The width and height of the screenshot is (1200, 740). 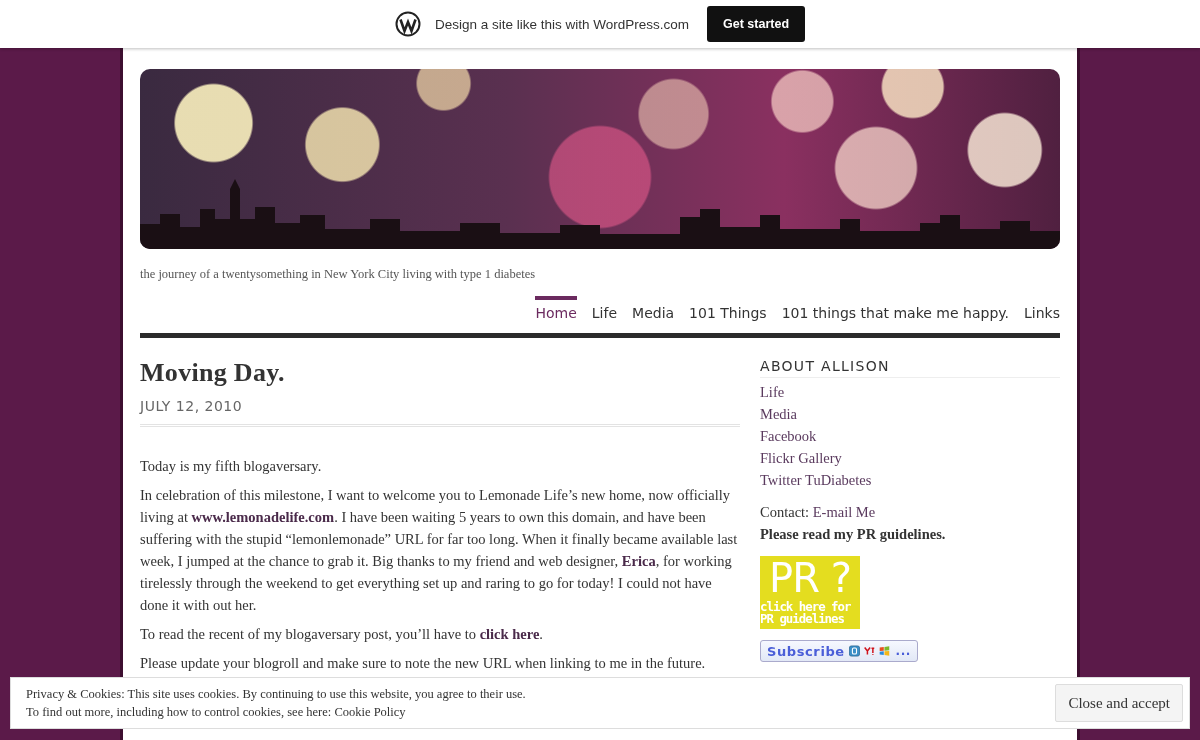 I want to click on post-paragraph: Today is my fifth blogaversary., so click(x=231, y=466).